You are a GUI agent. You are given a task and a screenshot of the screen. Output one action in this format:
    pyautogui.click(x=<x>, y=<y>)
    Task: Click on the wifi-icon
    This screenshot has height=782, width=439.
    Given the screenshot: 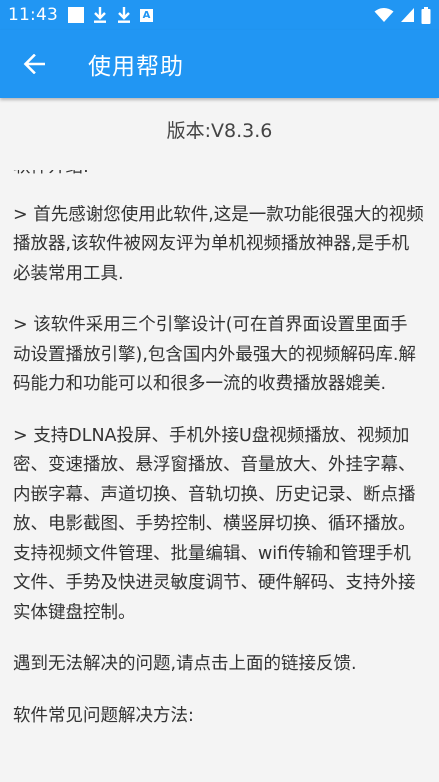 What is the action you would take?
    pyautogui.click(x=384, y=15)
    